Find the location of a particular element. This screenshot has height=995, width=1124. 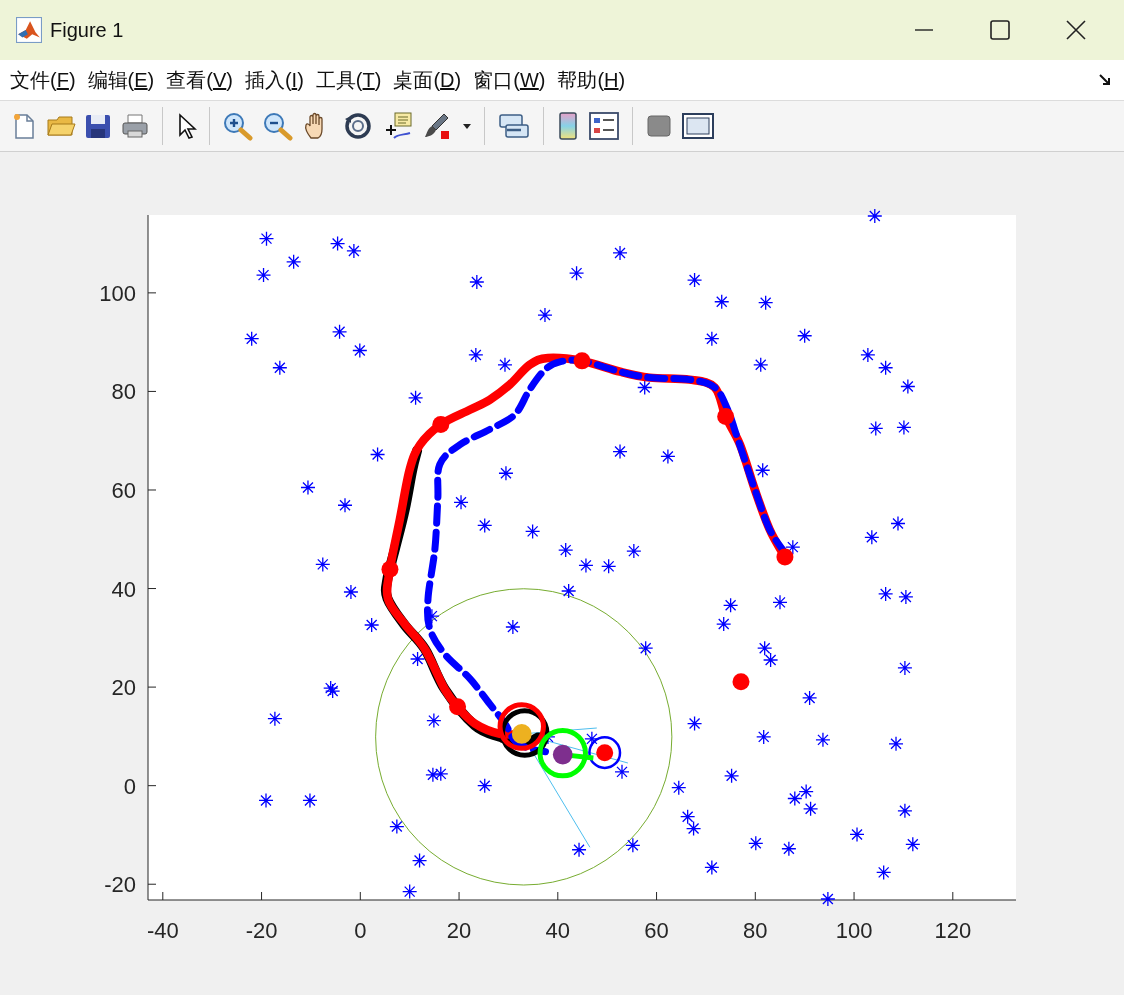

menu-item: 插入(I) is located at coordinates (274, 80).